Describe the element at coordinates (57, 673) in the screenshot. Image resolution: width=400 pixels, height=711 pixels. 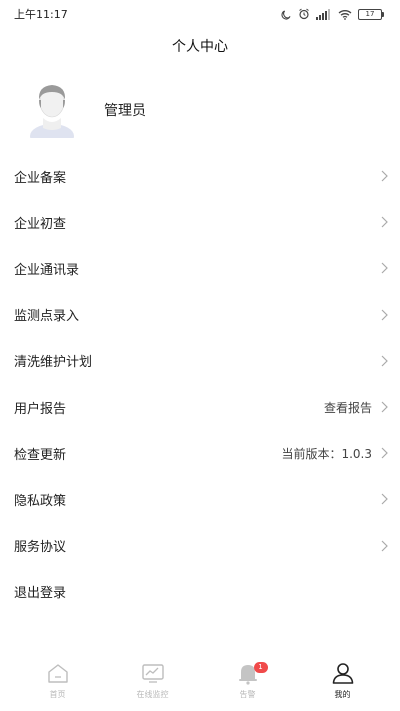
I see `home-icon` at that location.